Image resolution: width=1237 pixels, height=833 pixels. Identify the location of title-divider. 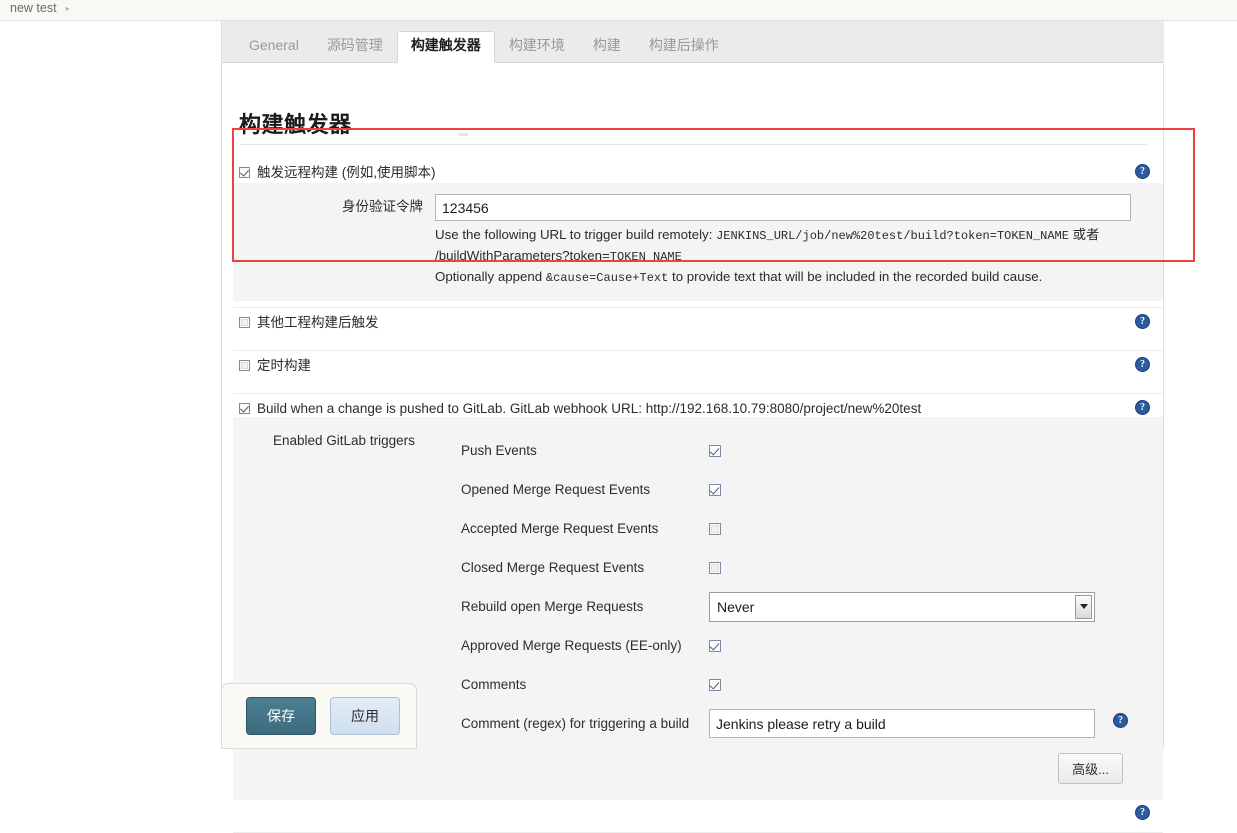
(693, 144).